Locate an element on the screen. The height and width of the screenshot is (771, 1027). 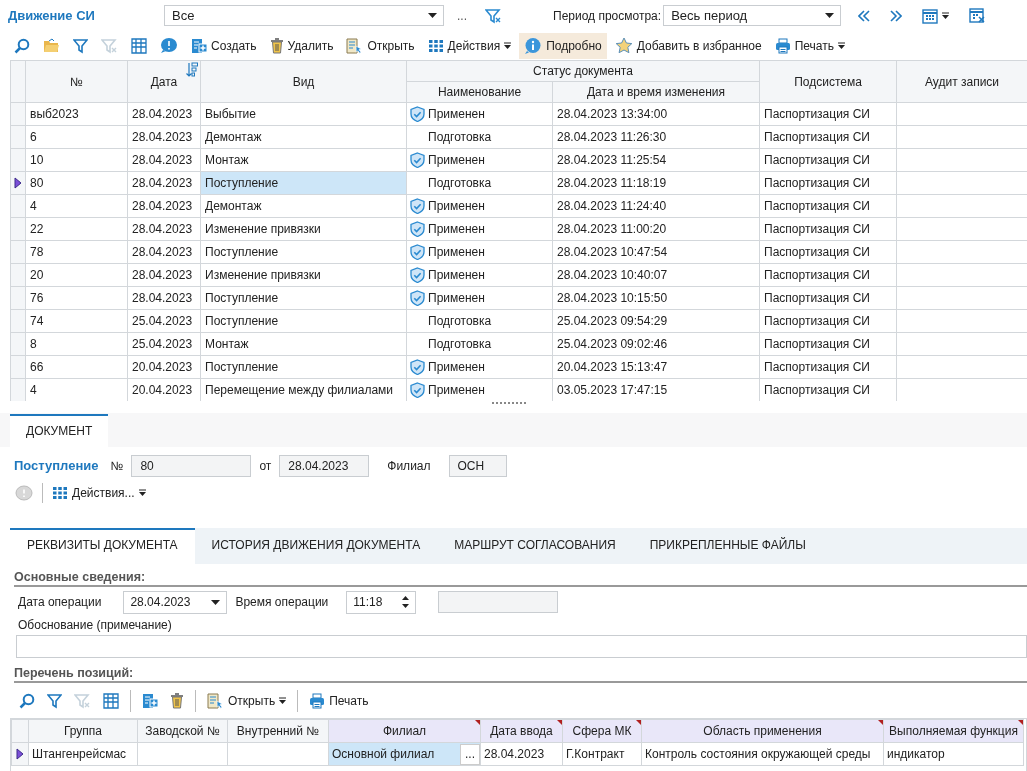
tab: МАРШРУТ СОГЛАСОВАНИЯ is located at coordinates (535, 546).